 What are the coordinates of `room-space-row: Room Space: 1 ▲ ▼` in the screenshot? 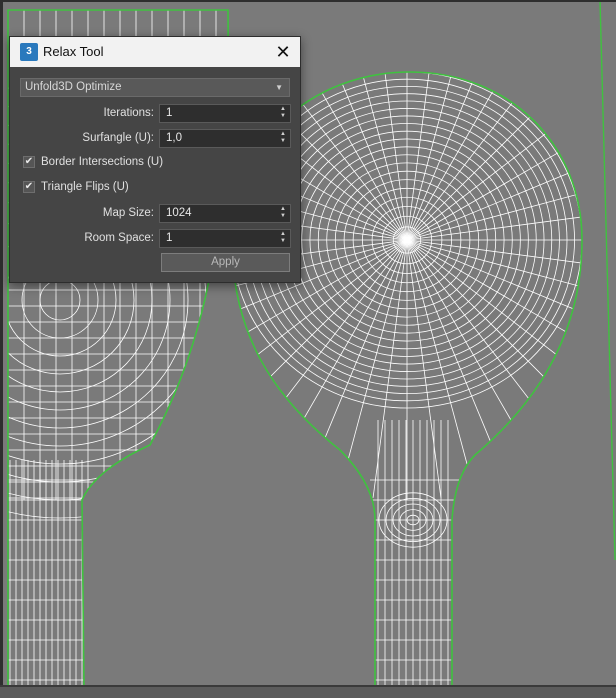 It's located at (155, 239).